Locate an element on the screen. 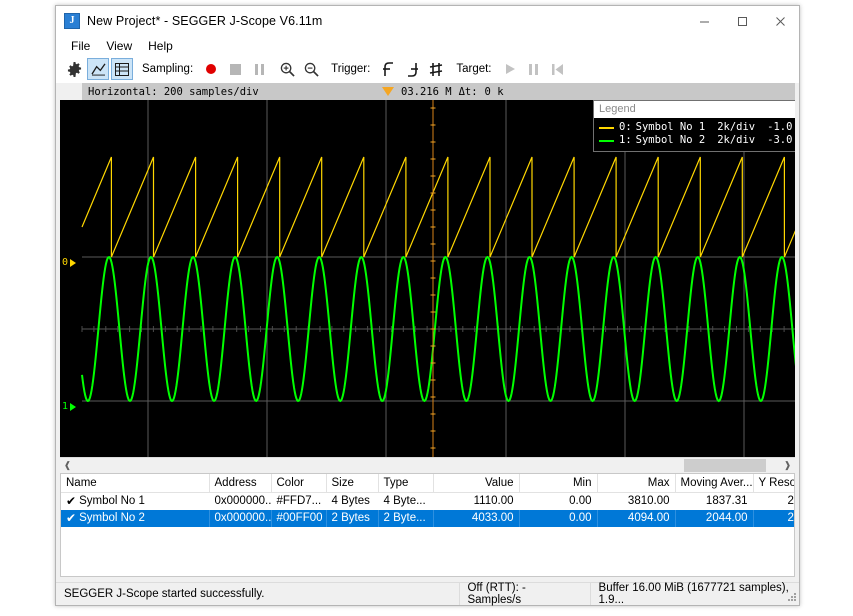 The height and width of the screenshot is (616, 853). chevron-right-icon: ❱ is located at coordinates (787, 465).